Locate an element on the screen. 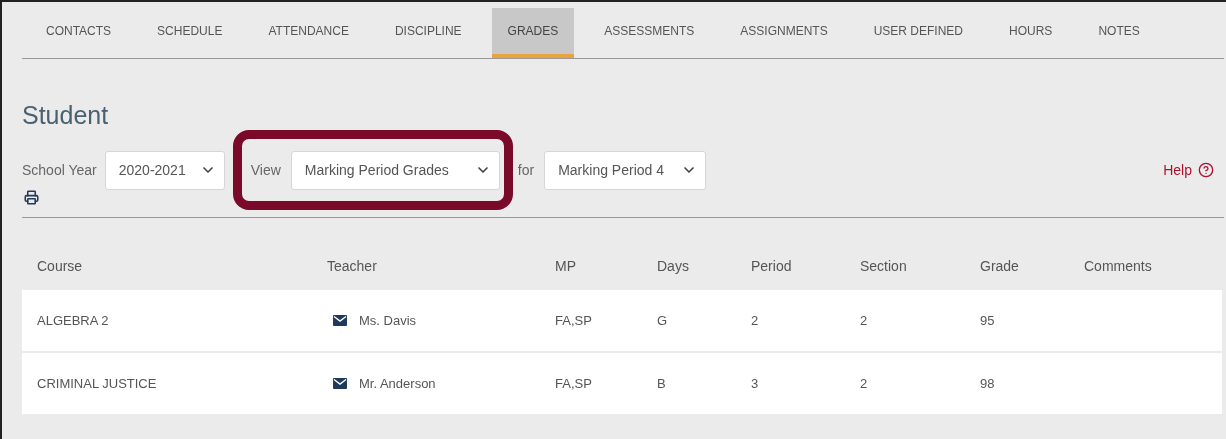 This screenshot has height=439, width=1226. page-title: Student is located at coordinates (66, 115).